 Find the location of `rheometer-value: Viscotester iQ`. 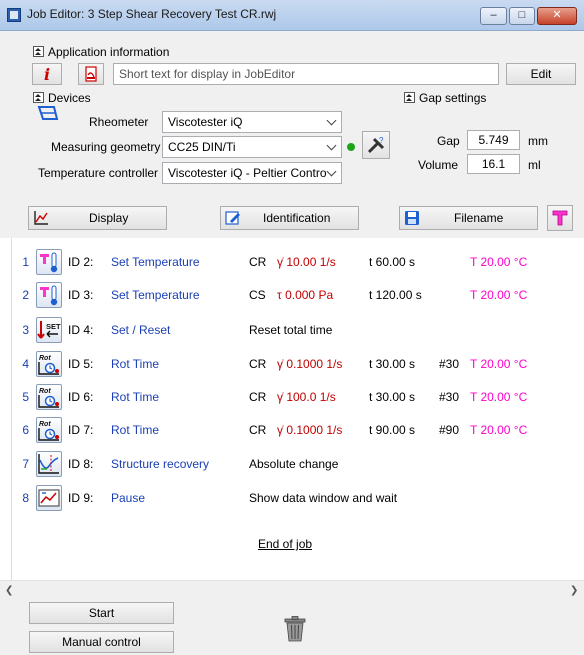

rheometer-value: Viscotester iQ is located at coordinates (205, 122).